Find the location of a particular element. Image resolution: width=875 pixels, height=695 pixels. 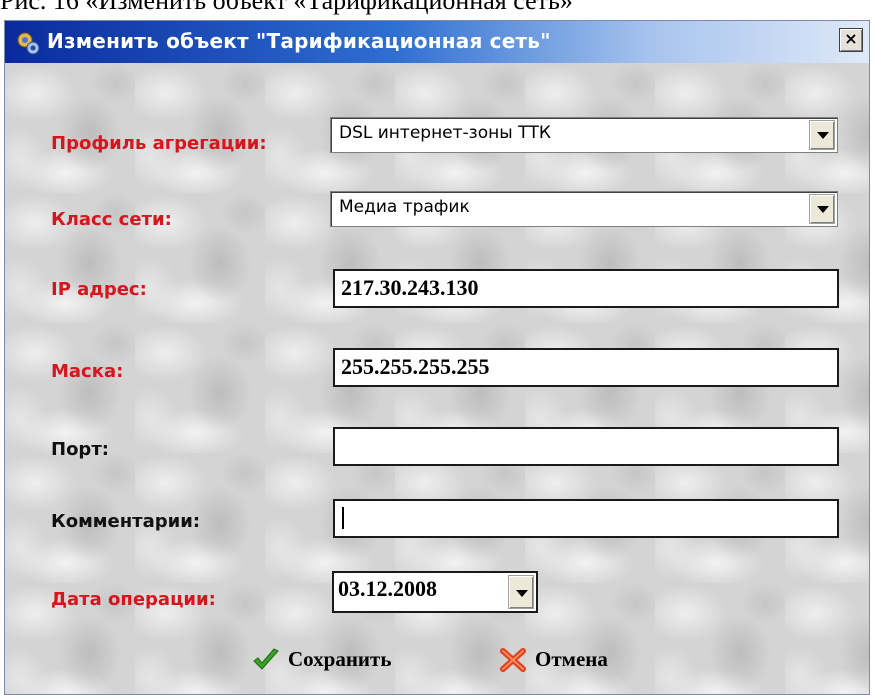

ip-address-label: IP адрес: is located at coordinates (99, 289).